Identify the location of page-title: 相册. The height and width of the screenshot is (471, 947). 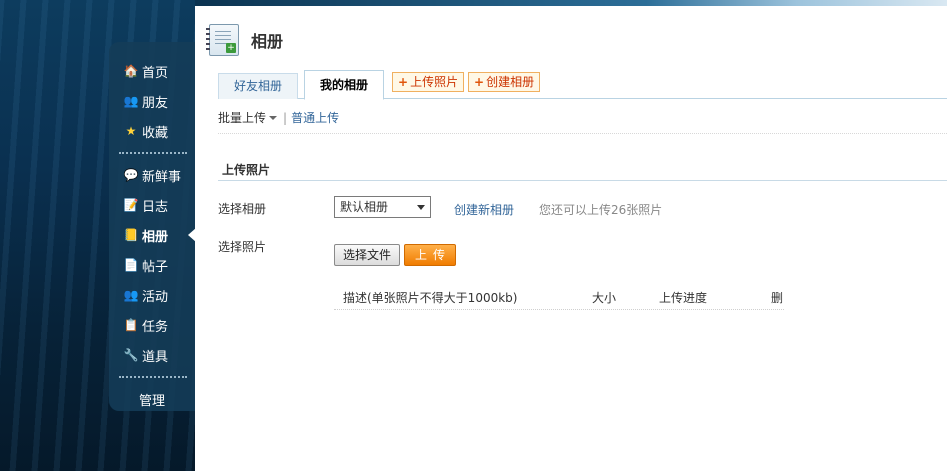
(267, 41).